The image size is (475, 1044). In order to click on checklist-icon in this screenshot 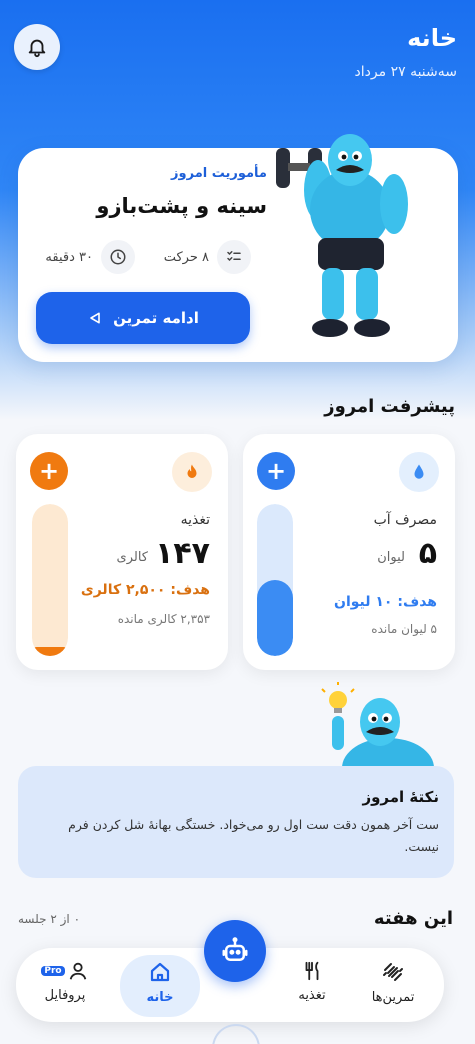, I will do `click(234, 257)`.